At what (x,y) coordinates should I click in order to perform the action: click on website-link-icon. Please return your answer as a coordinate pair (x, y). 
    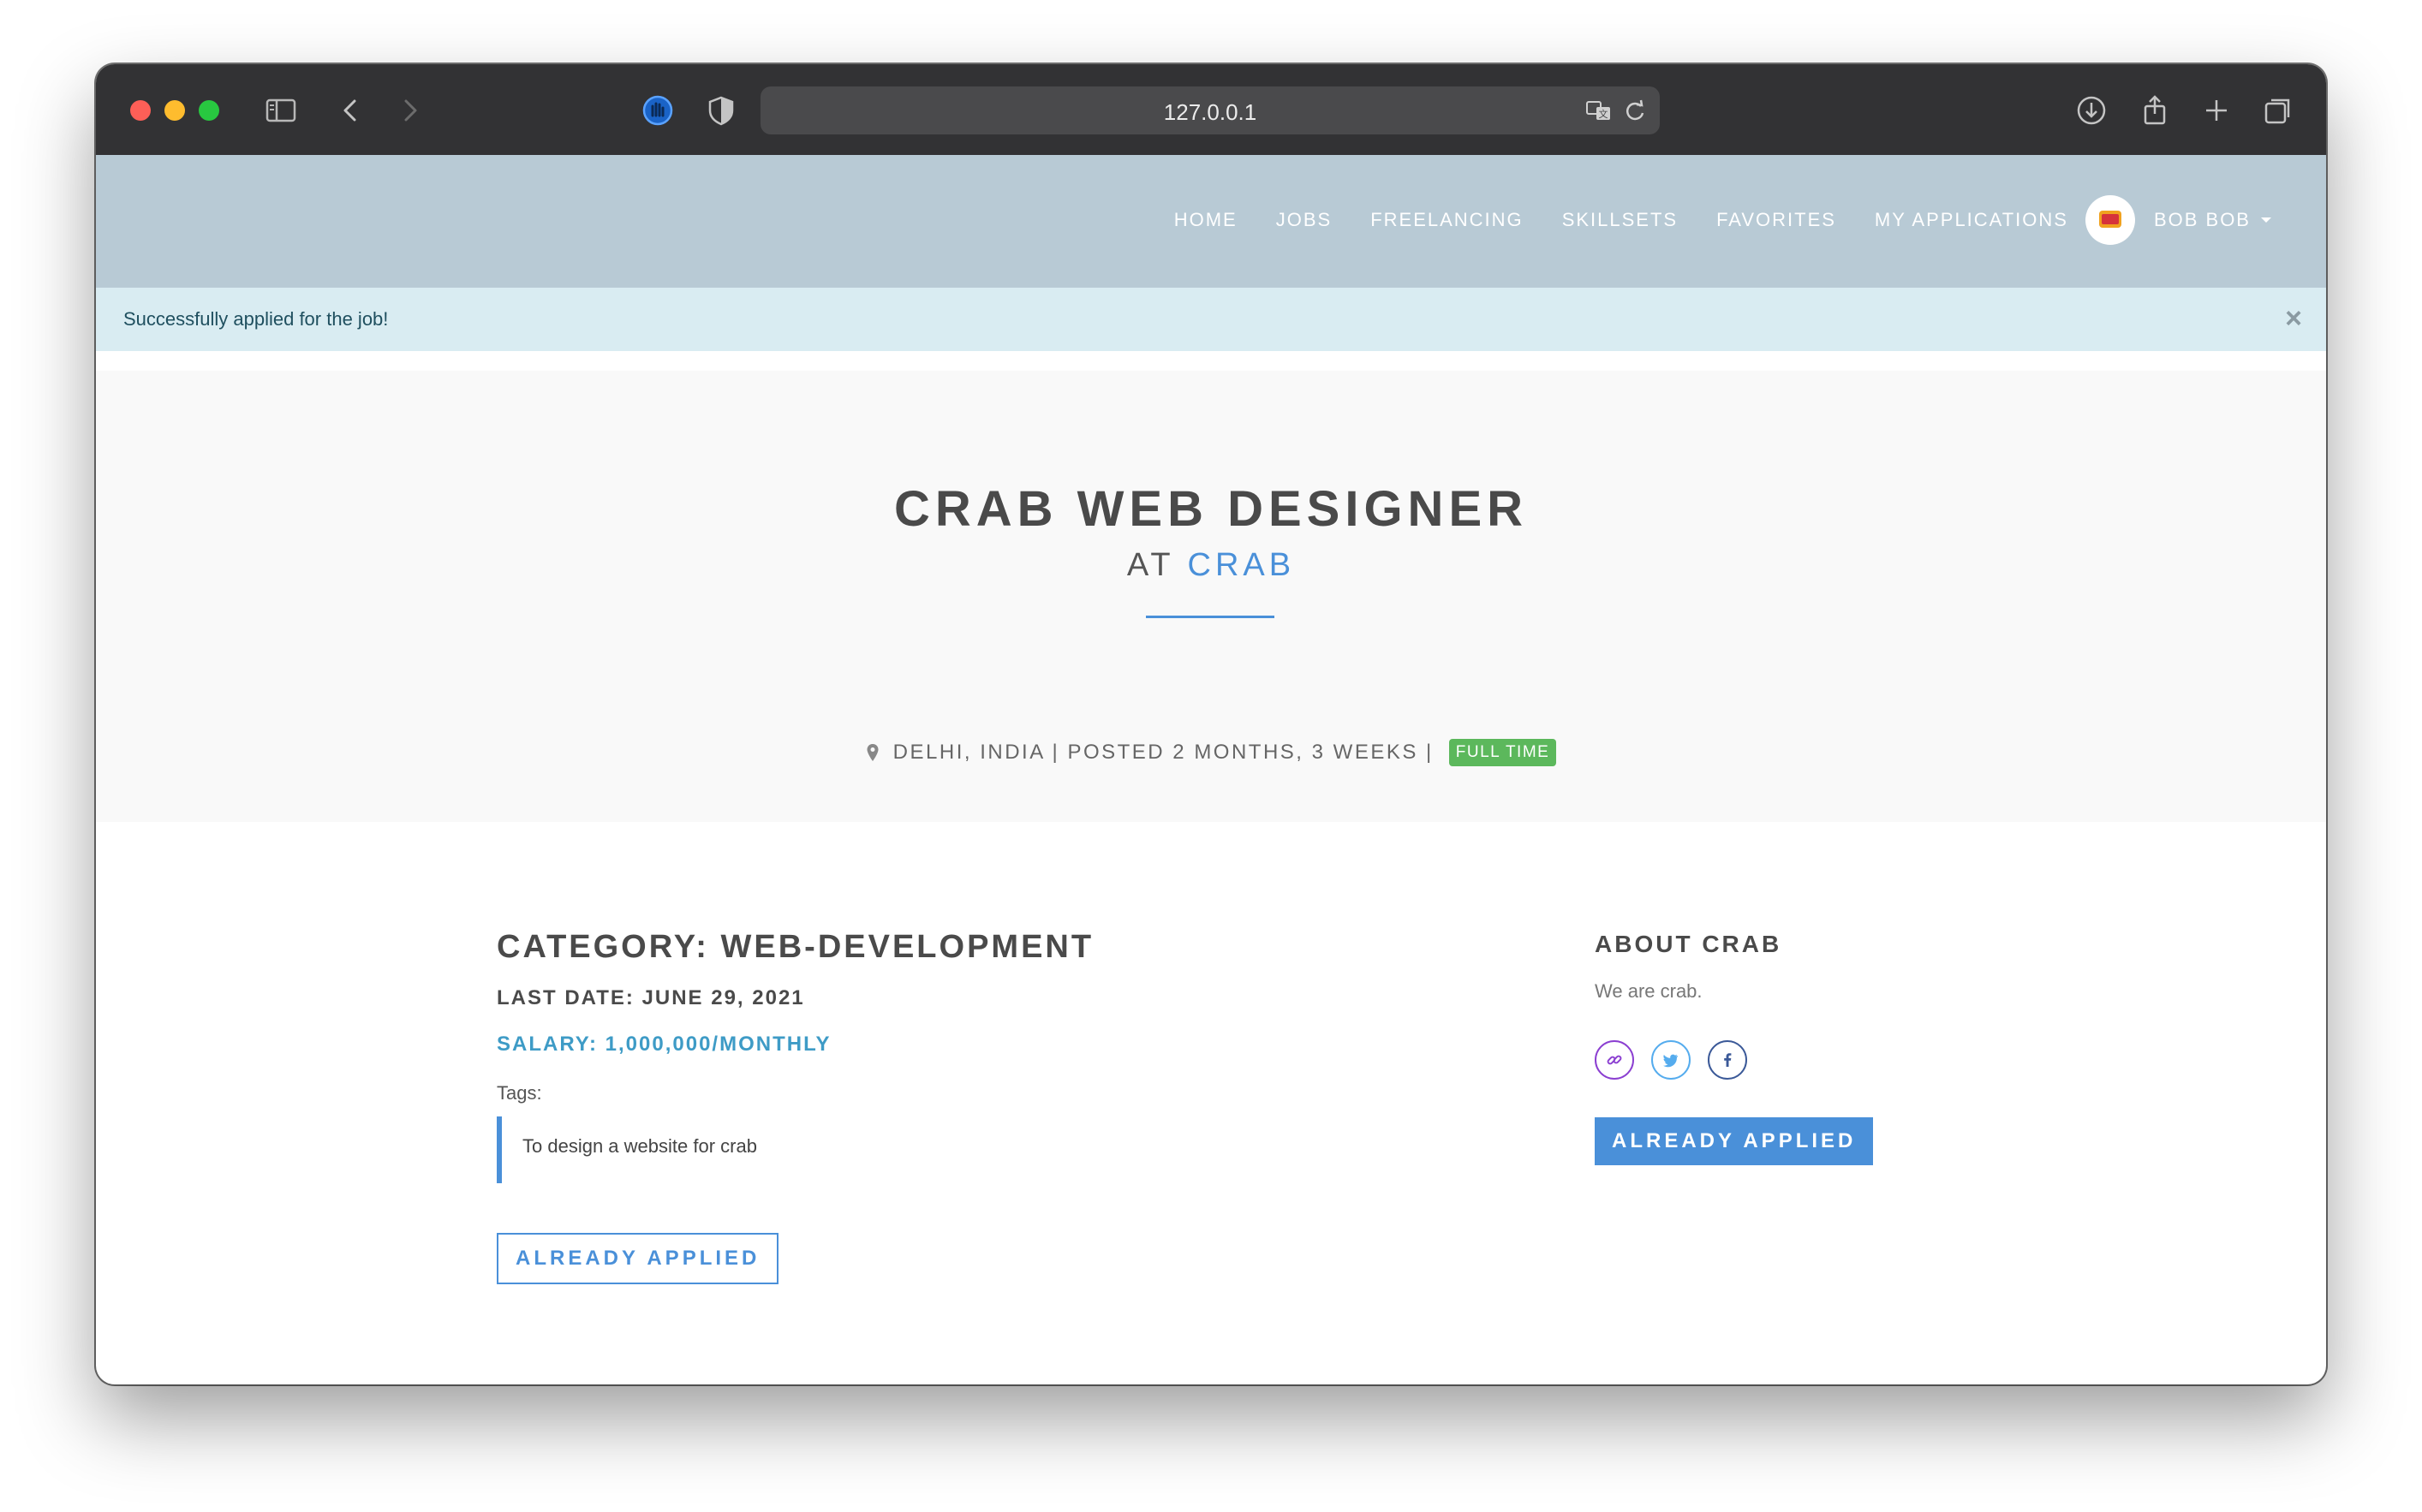
    Looking at the image, I should click on (1614, 1060).